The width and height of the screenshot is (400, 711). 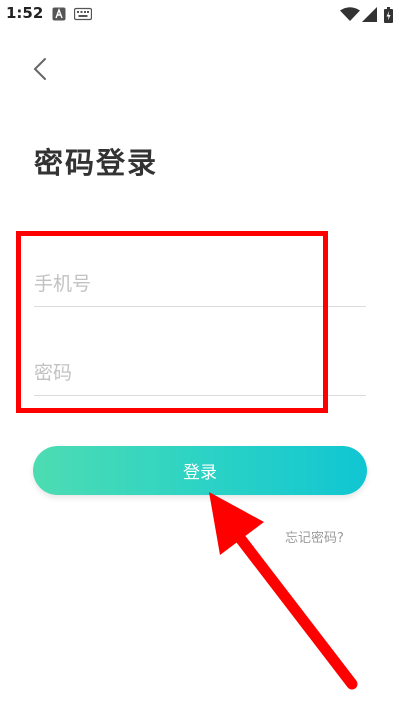 I want to click on keyboard-icon, so click(x=83, y=14).